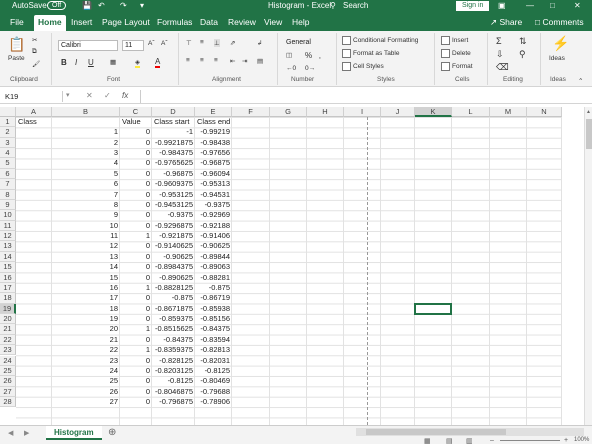 The width and height of the screenshot is (592, 445). Describe the element at coordinates (173, 163) in the screenshot. I see `cell-c5: -0.9765625` at that location.